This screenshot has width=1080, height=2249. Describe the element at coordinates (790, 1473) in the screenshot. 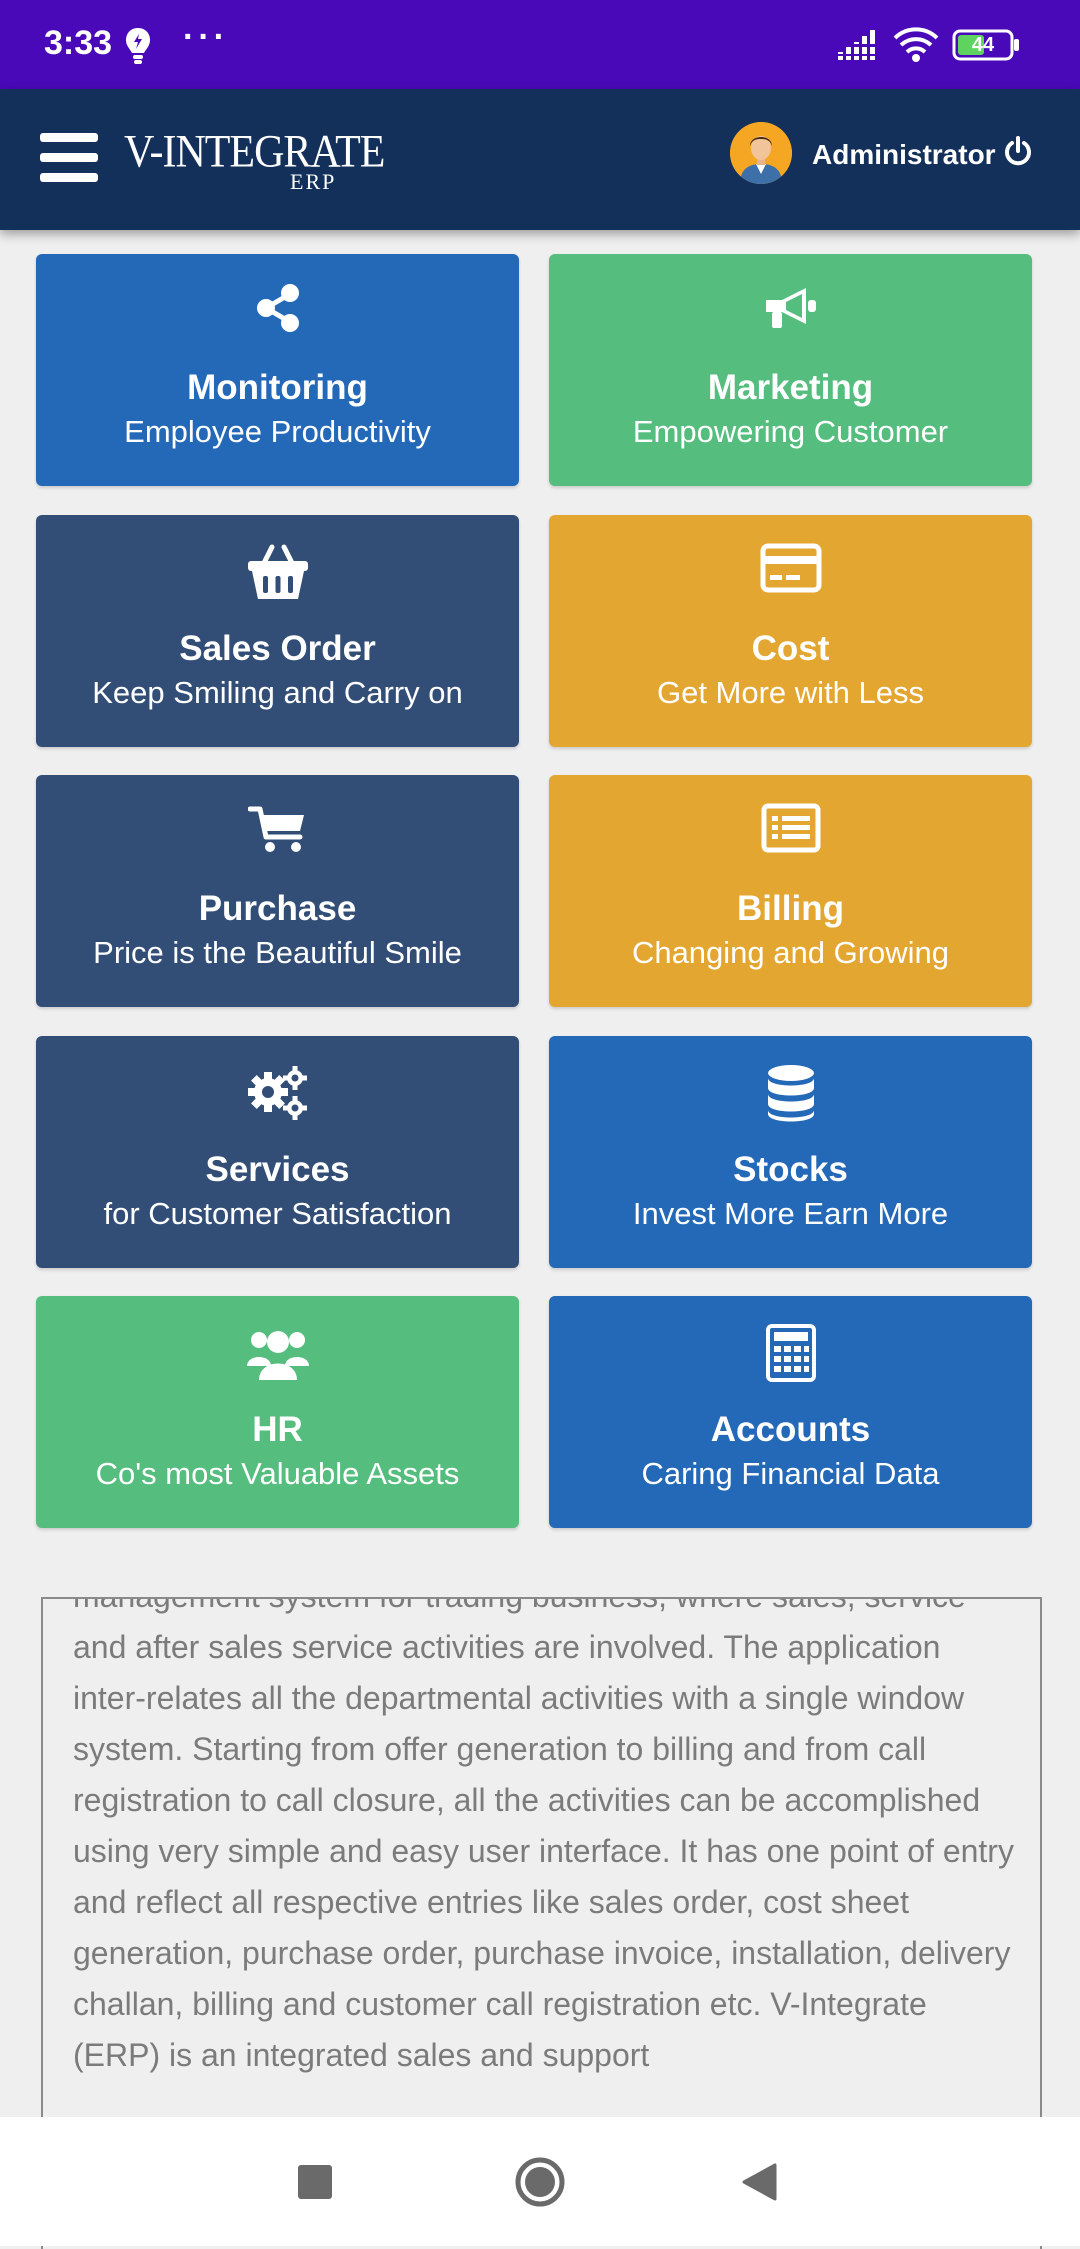

I see `tile-subtitle: Caring Financial Data` at that location.